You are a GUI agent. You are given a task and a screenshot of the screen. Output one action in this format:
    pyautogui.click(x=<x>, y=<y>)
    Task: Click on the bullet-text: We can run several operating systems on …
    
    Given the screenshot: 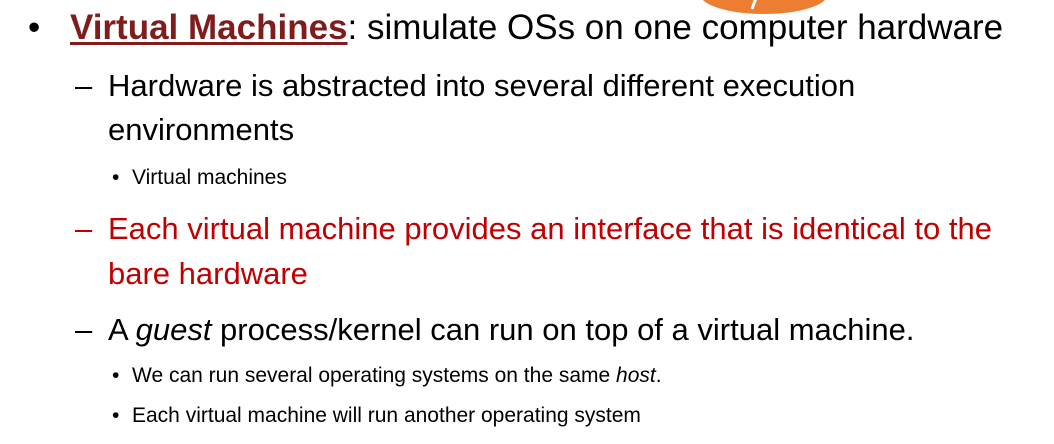 What is the action you would take?
    pyautogui.click(x=374, y=375)
    